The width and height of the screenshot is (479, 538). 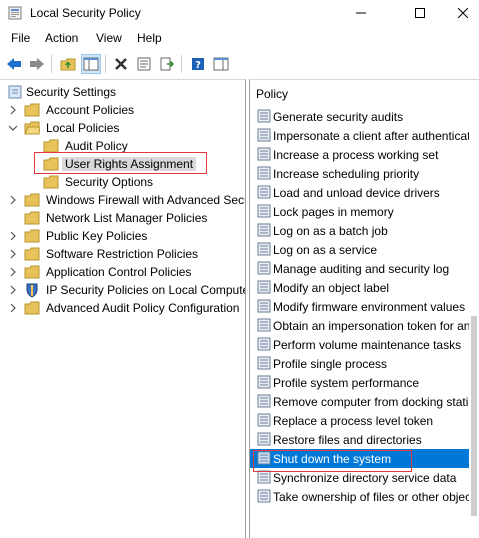 I want to click on tree-item-advanced-audit: Advanced Audit Policy Configuration, so click(x=122, y=308).